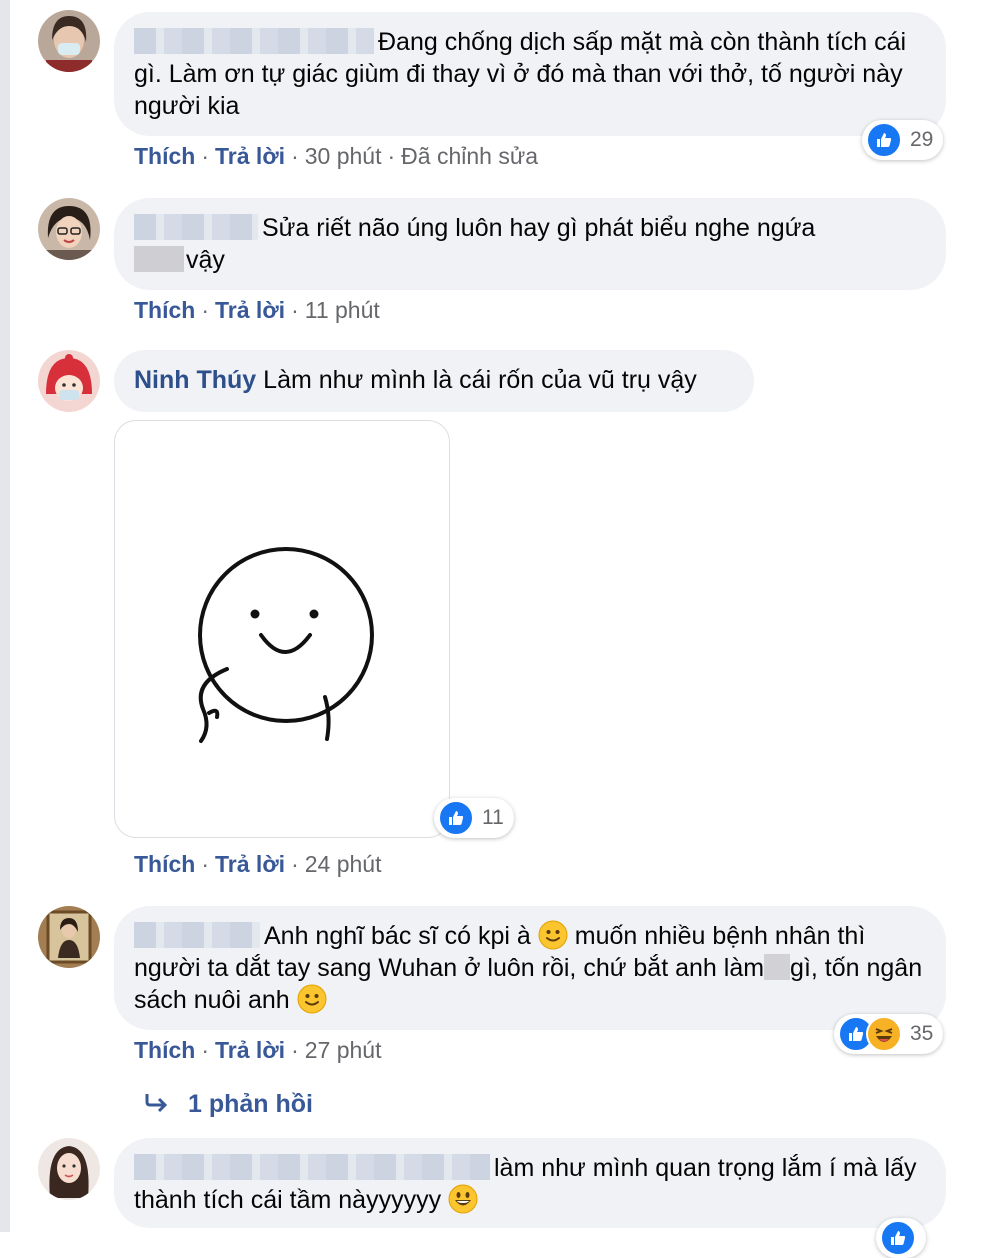  I want to click on replies-count-label: 1 phản hồi, so click(250, 1104).